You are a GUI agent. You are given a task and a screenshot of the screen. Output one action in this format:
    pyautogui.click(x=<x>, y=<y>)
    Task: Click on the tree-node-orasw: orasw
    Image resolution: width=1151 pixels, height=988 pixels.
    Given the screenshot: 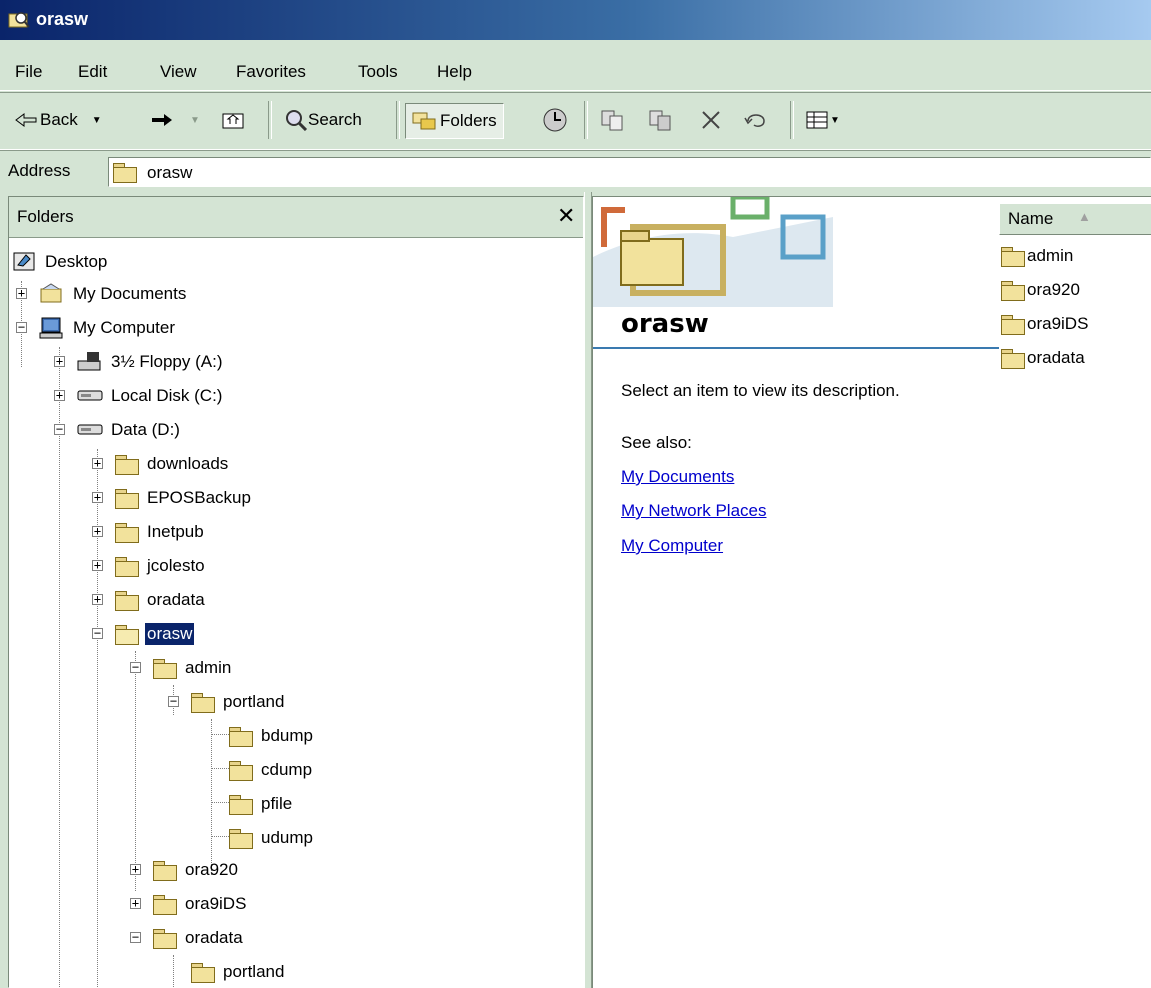 What is the action you would take?
    pyautogui.click(x=155, y=634)
    